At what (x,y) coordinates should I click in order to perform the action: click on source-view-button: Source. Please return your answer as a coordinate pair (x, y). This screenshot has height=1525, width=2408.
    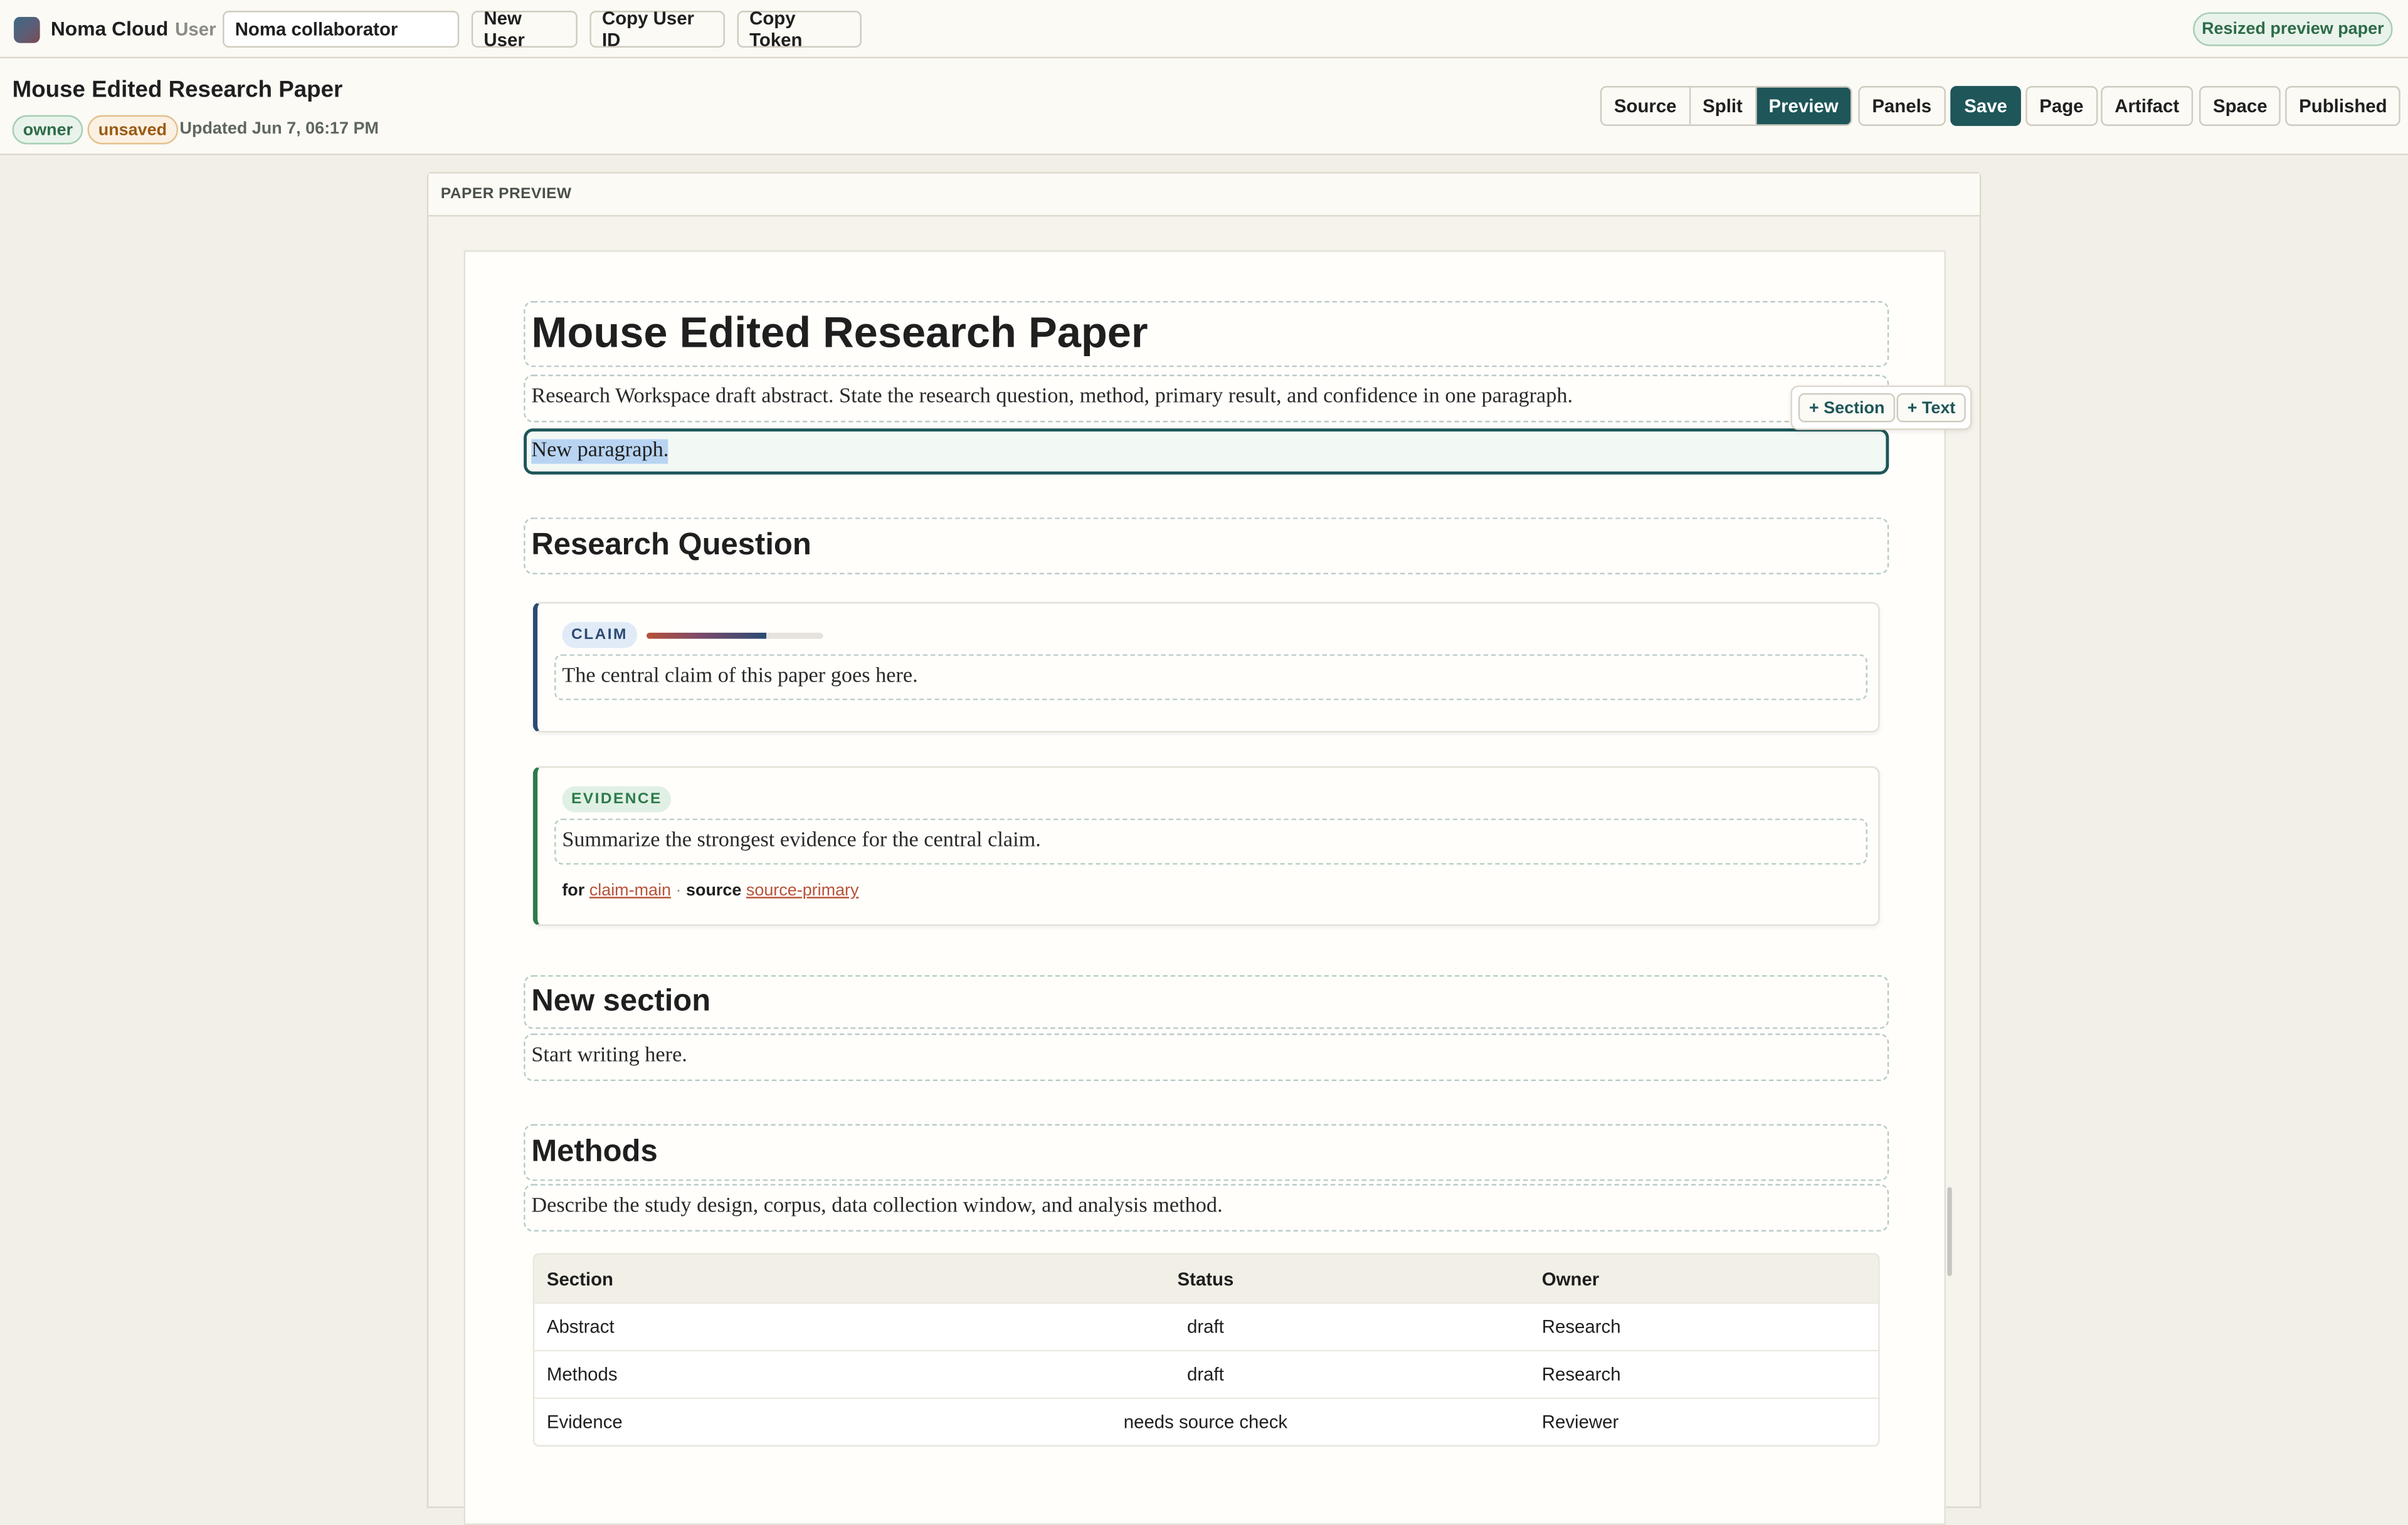
    Looking at the image, I should click on (1646, 106).